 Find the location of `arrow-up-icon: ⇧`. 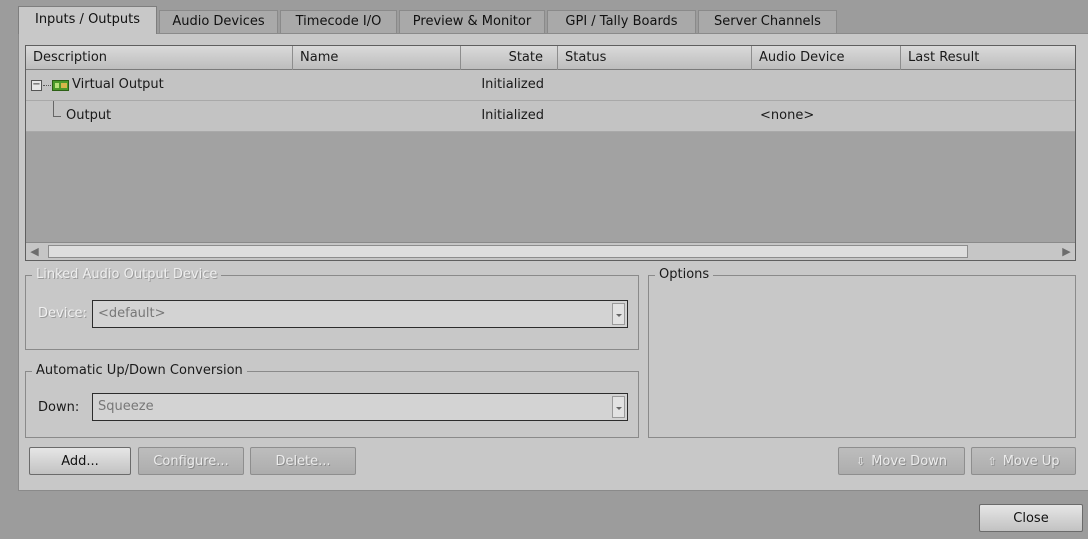

arrow-up-icon: ⇧ is located at coordinates (992, 461).